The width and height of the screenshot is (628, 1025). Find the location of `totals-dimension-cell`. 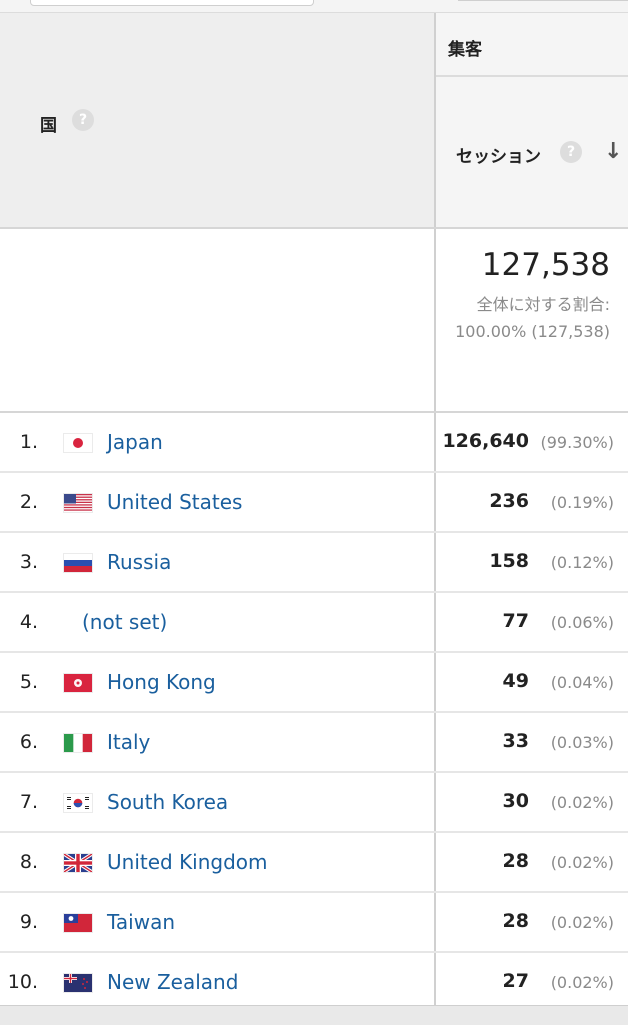

totals-dimension-cell is located at coordinates (218, 320).